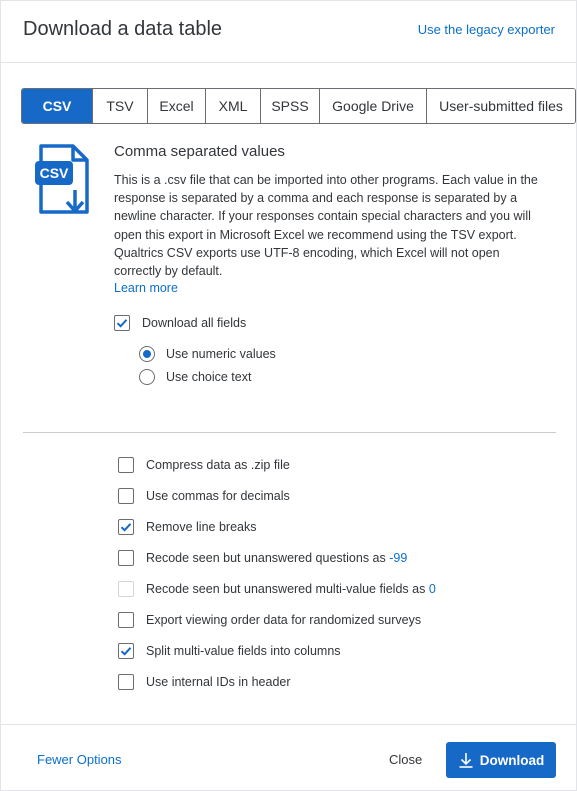  Describe the element at coordinates (466, 760) in the screenshot. I see `download-icon` at that location.